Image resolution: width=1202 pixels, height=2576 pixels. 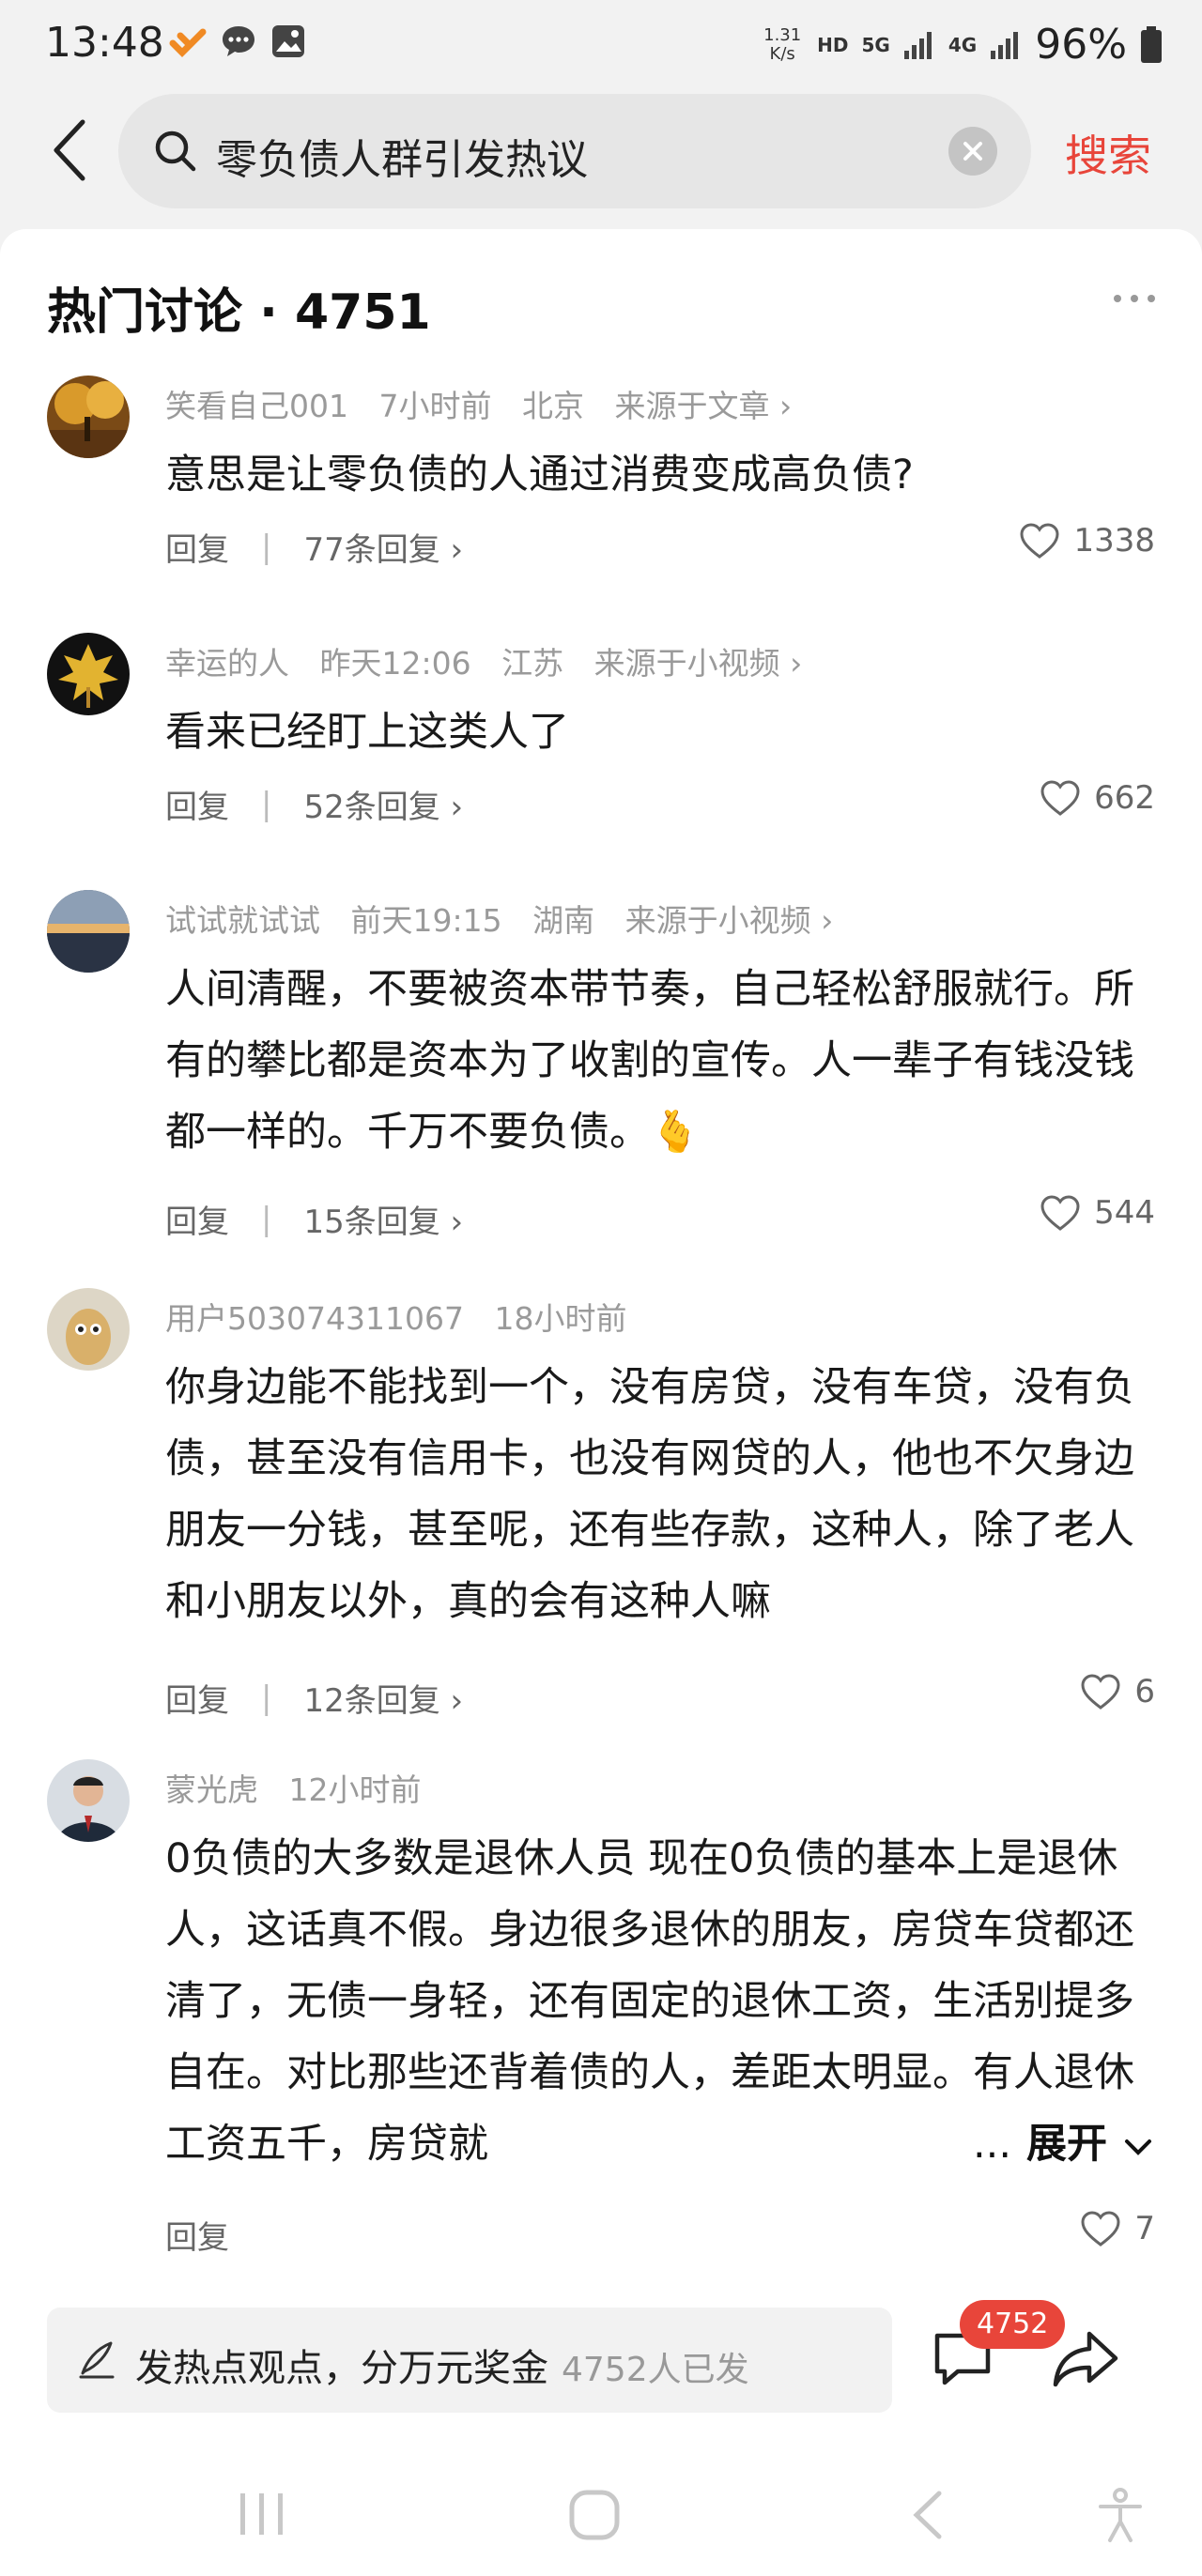 I want to click on more-options-icon, so click(x=1134, y=301).